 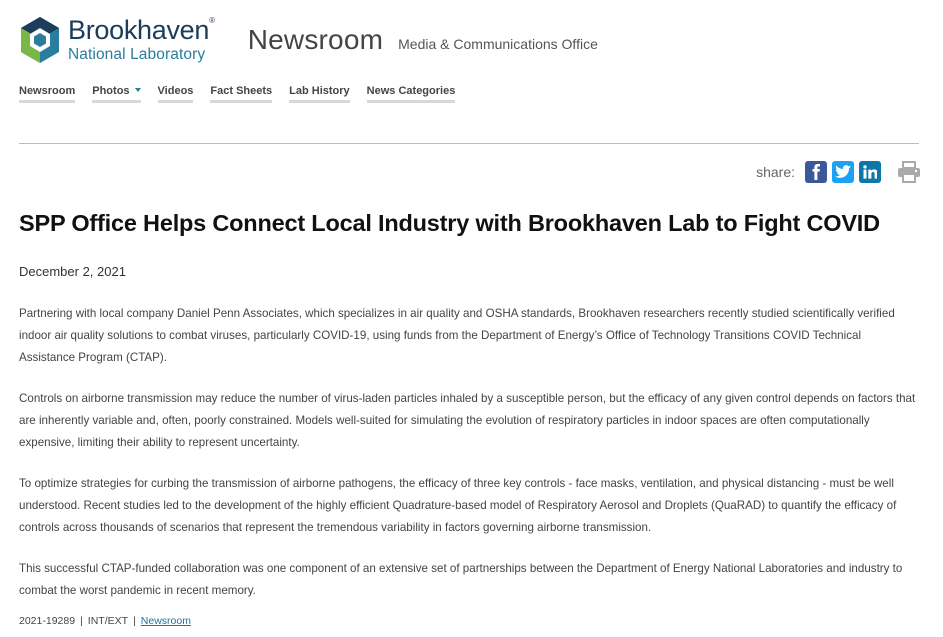 I want to click on linkedin-icon, so click(x=870, y=172).